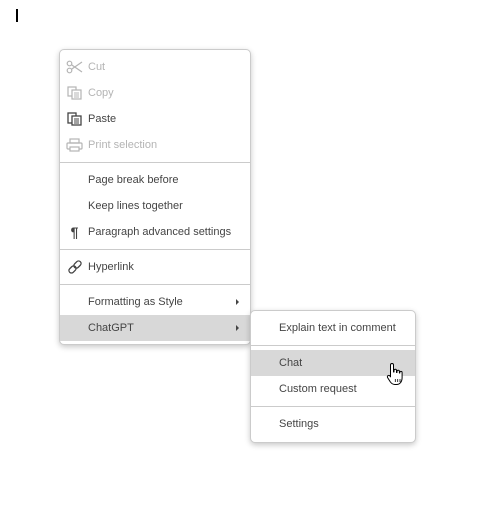  Describe the element at coordinates (17, 15) in the screenshot. I see `text-caret` at that location.